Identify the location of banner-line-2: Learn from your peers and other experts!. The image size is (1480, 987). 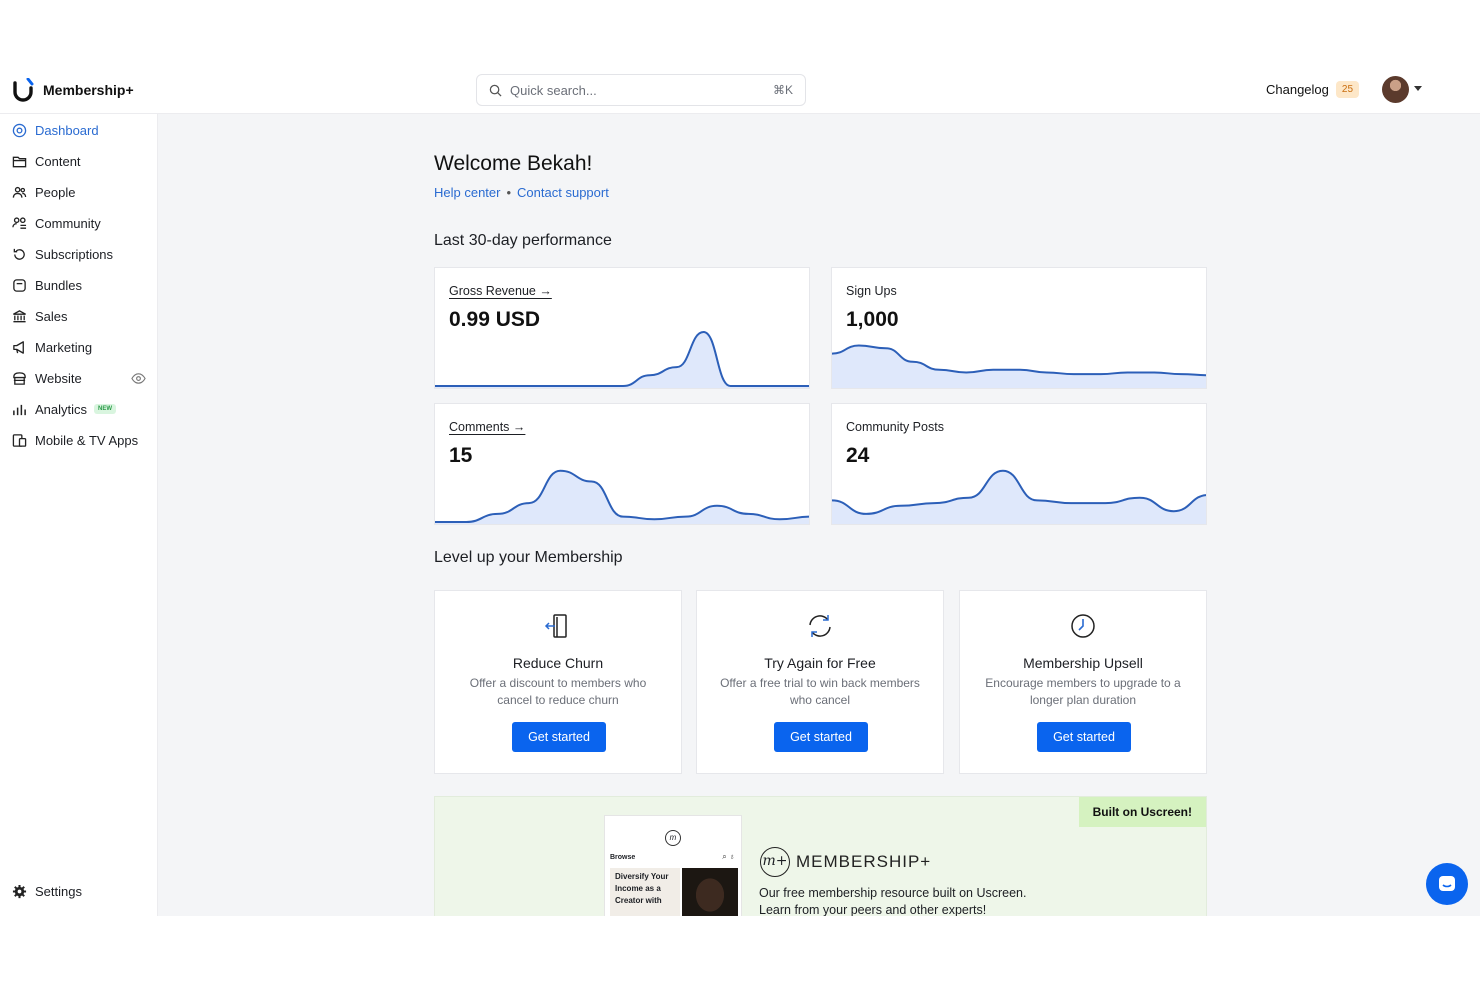
(873, 909).